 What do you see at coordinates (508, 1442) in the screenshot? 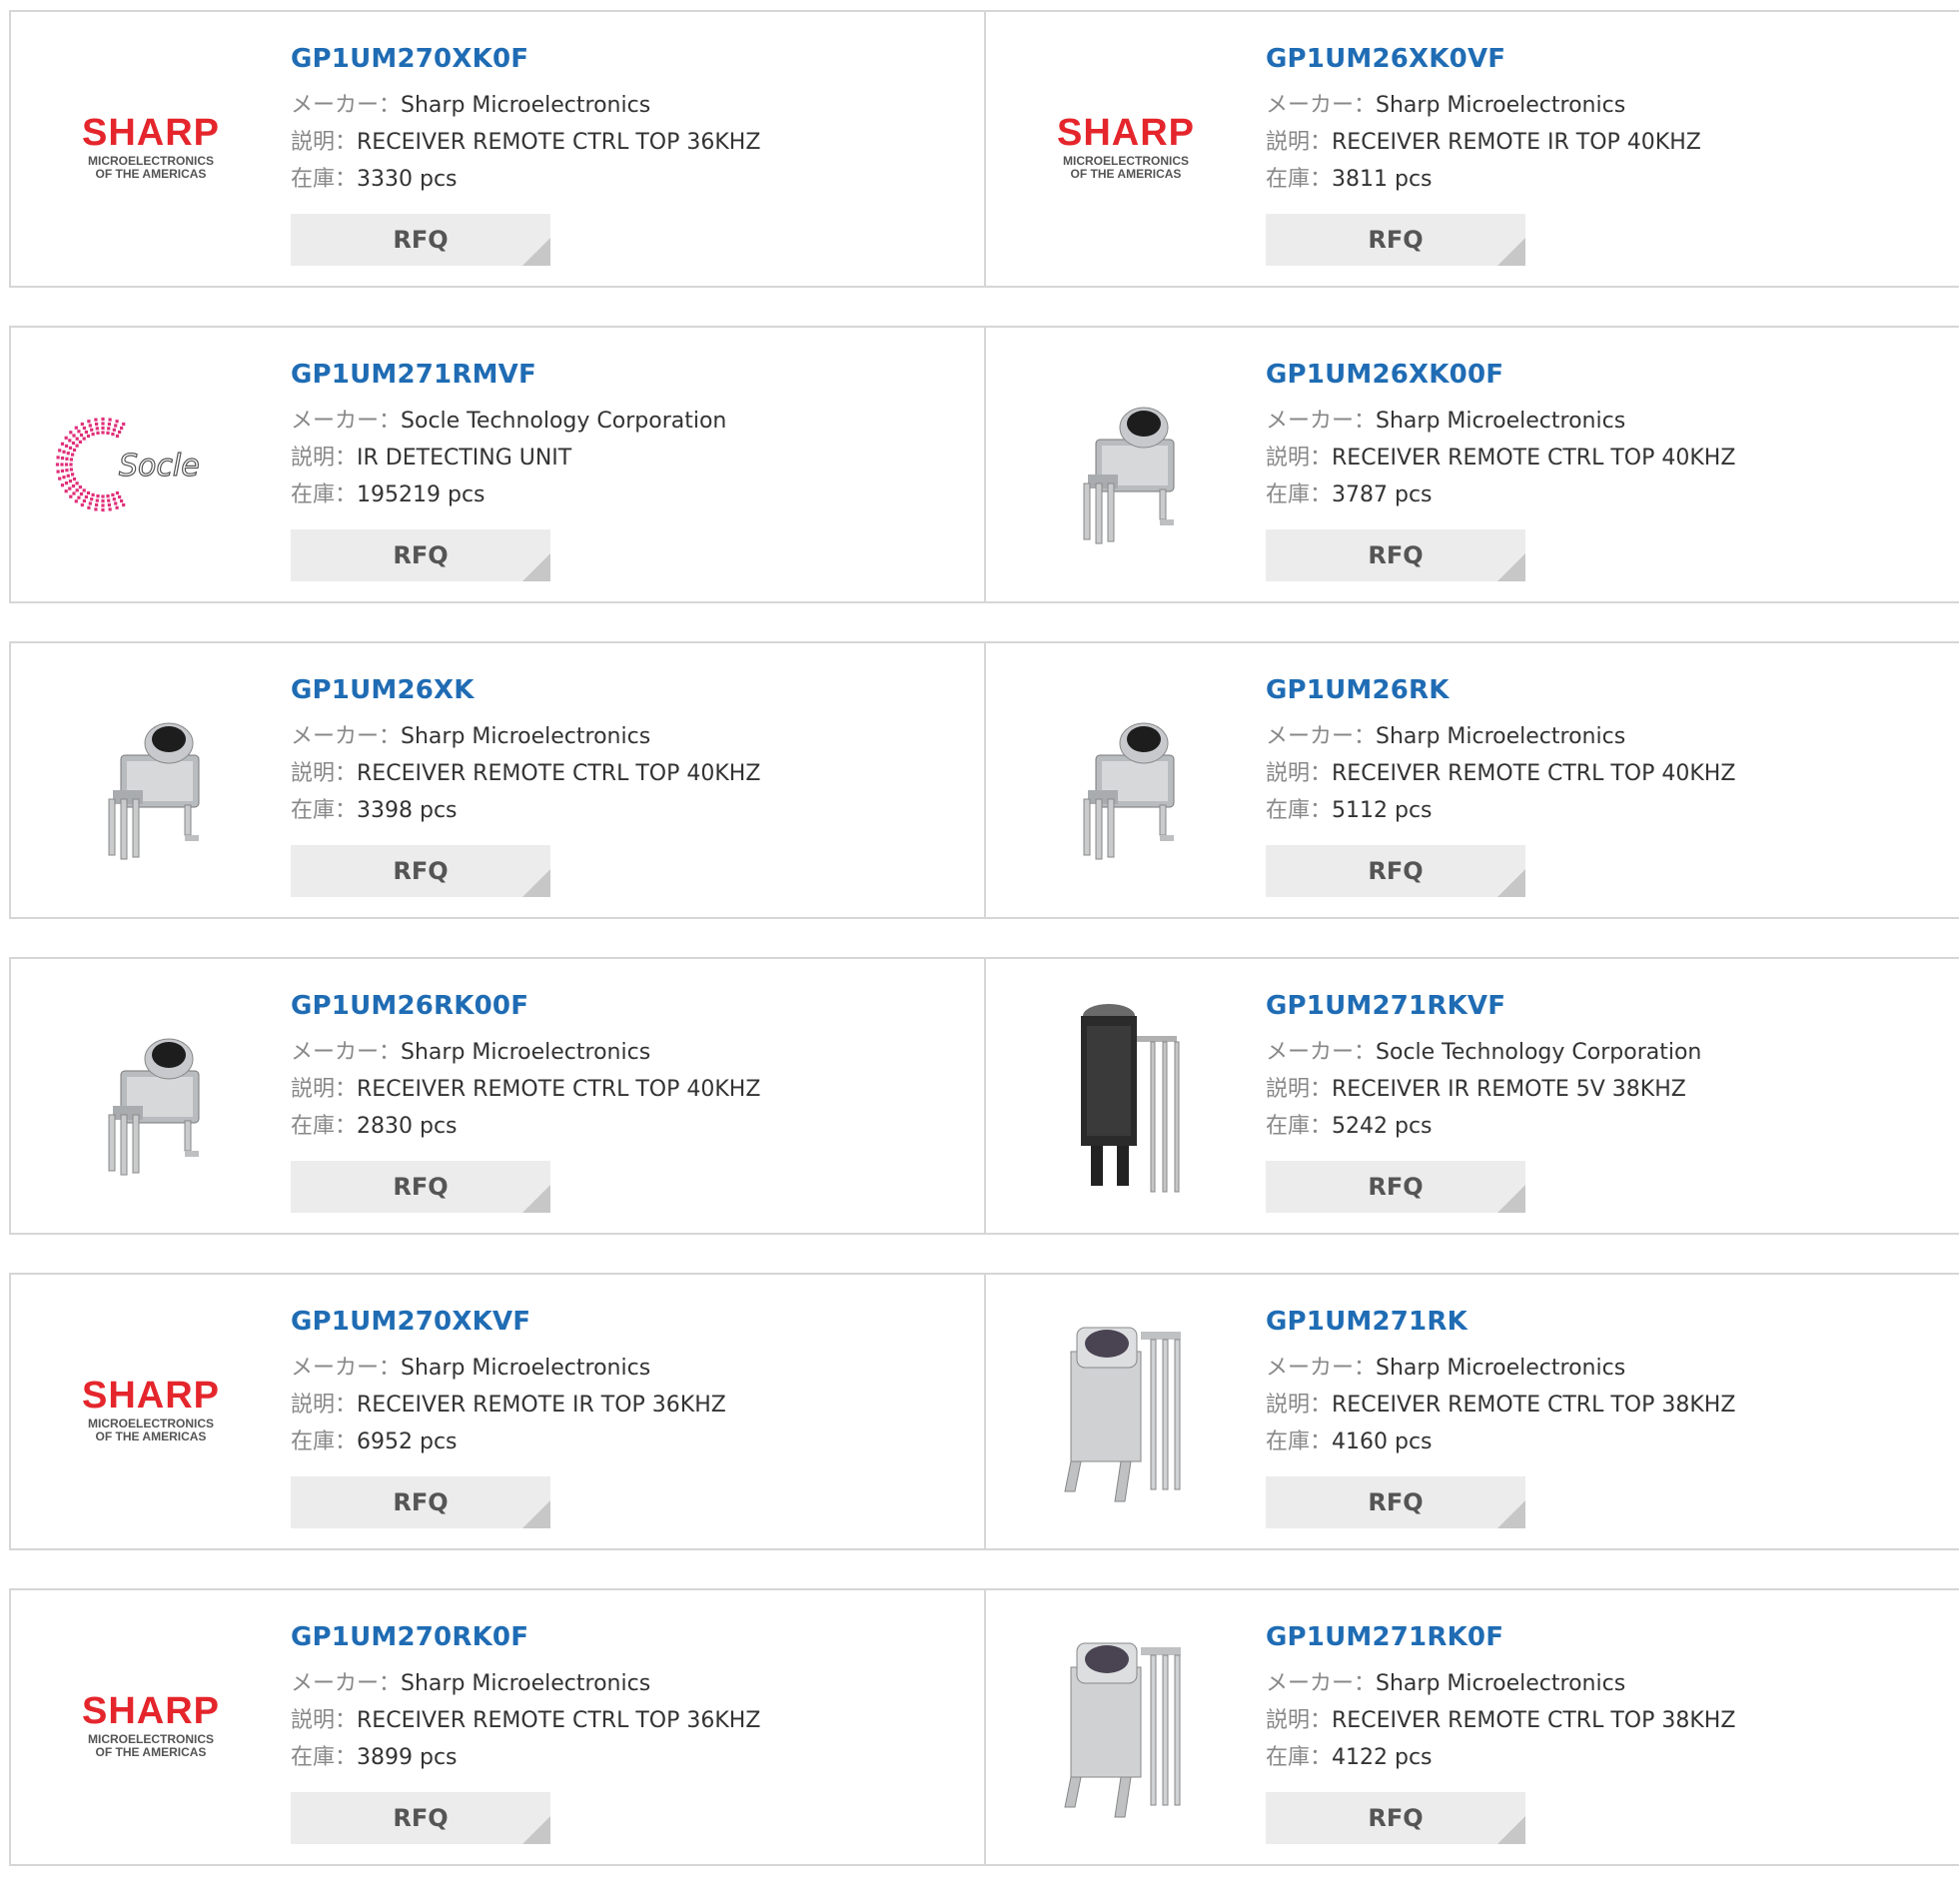
I see `stock-line: 在庫：6952 pcs` at bounding box center [508, 1442].